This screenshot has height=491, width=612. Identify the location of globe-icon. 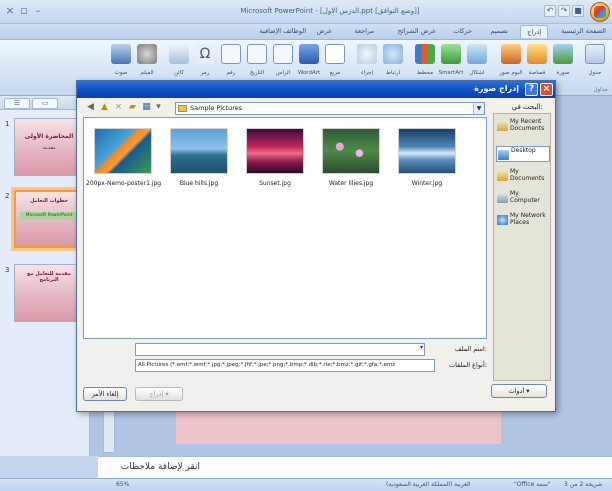
(393, 54).